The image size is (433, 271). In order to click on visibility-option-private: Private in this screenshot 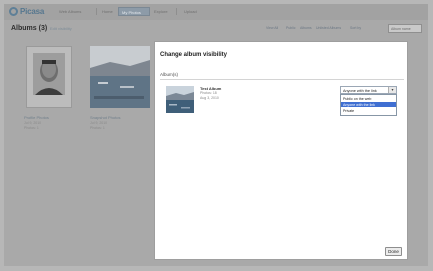, I will do `click(368, 110)`.